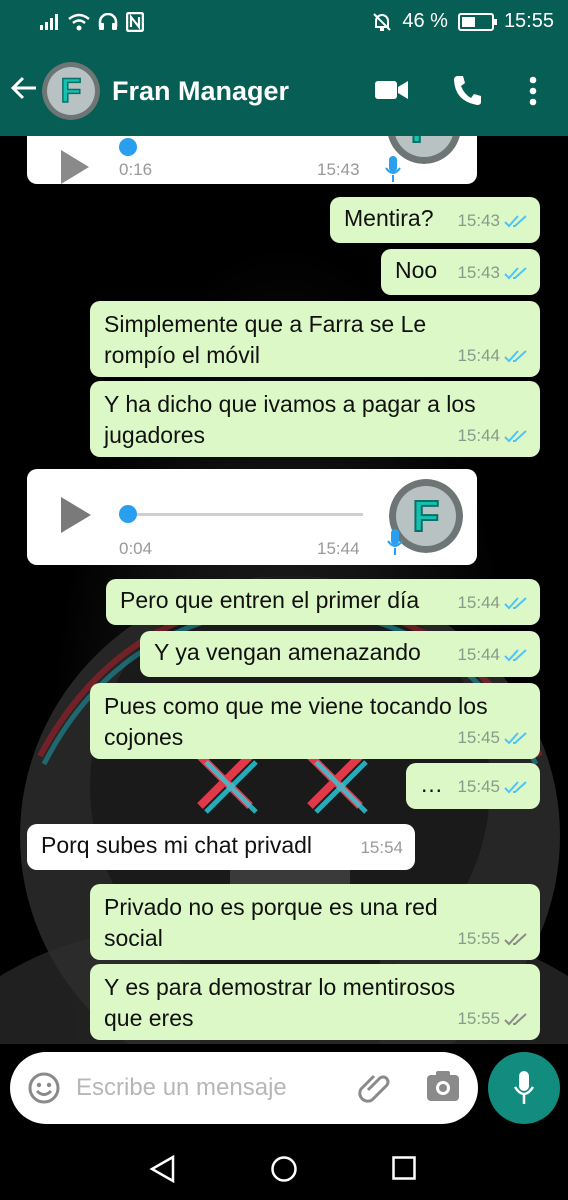 Image resolution: width=568 pixels, height=1200 pixels. I want to click on clock: 15:55, so click(528, 21).